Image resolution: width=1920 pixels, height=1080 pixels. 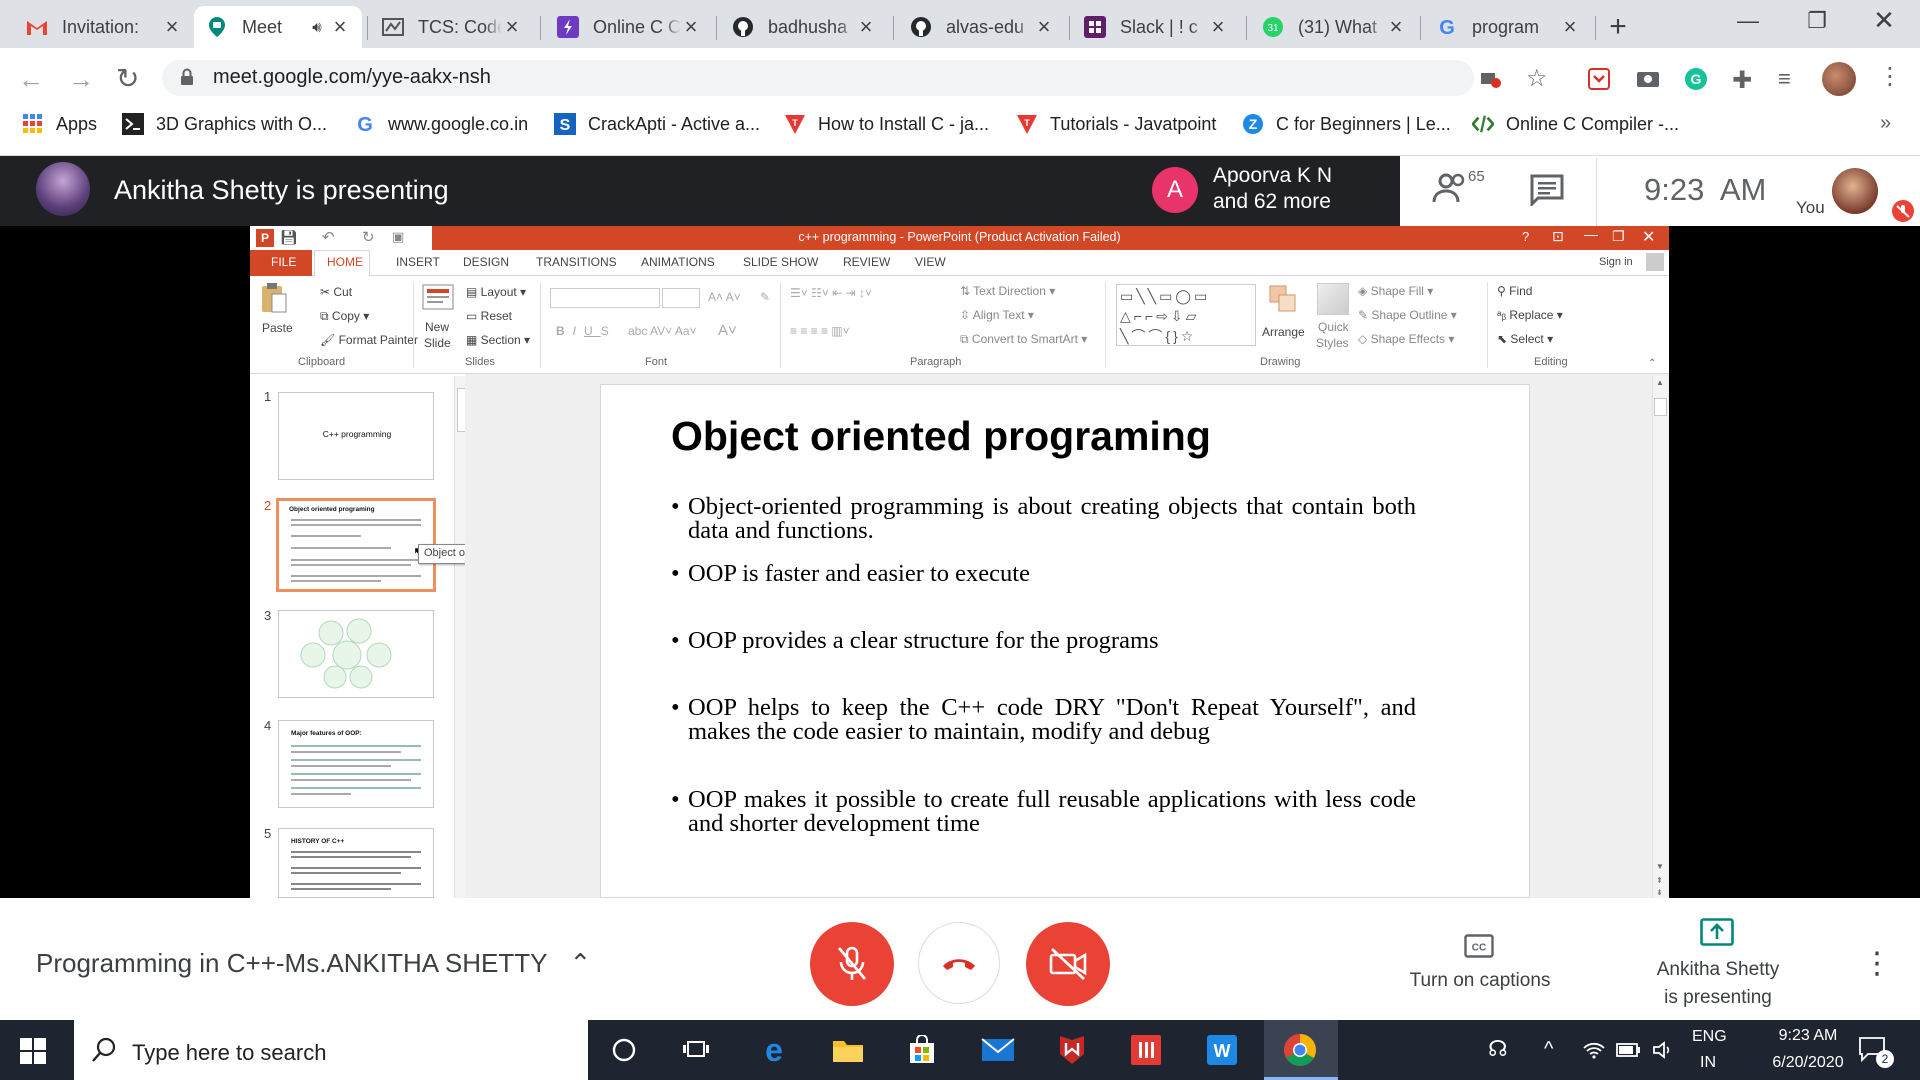 What do you see at coordinates (1548, 1049) in the screenshot?
I see `show-hidden-icons: ^` at bounding box center [1548, 1049].